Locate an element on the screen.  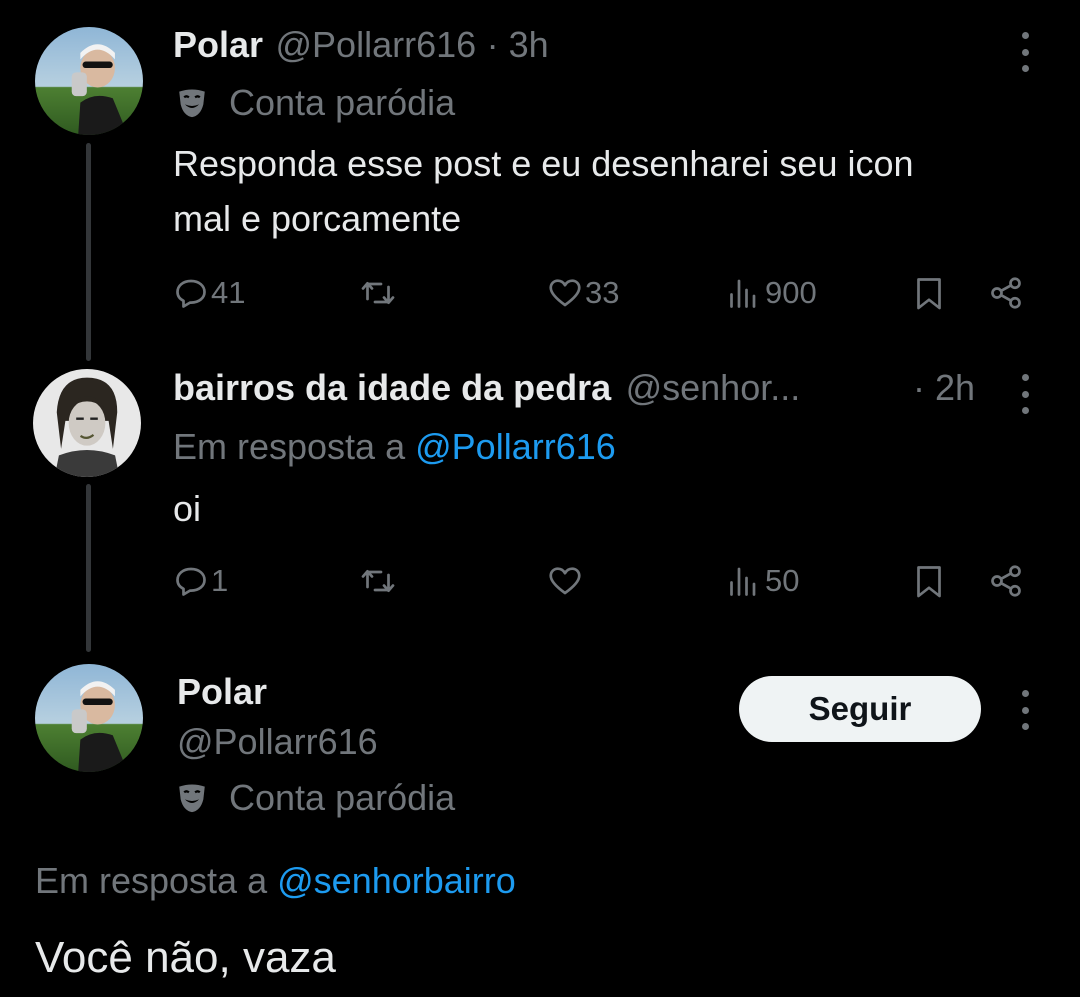
like-button: 33 is located at coordinates (583, 293).